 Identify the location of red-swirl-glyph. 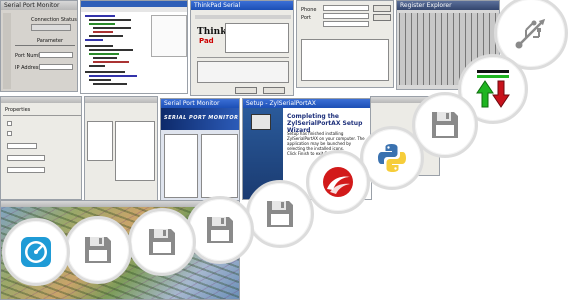
(338, 182).